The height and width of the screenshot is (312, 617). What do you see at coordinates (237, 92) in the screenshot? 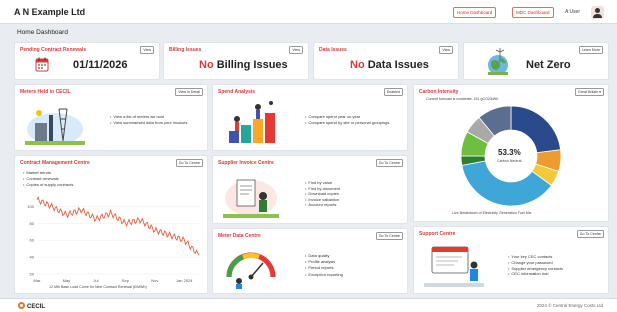
I see `card-title: Spend Analysis` at bounding box center [237, 92].